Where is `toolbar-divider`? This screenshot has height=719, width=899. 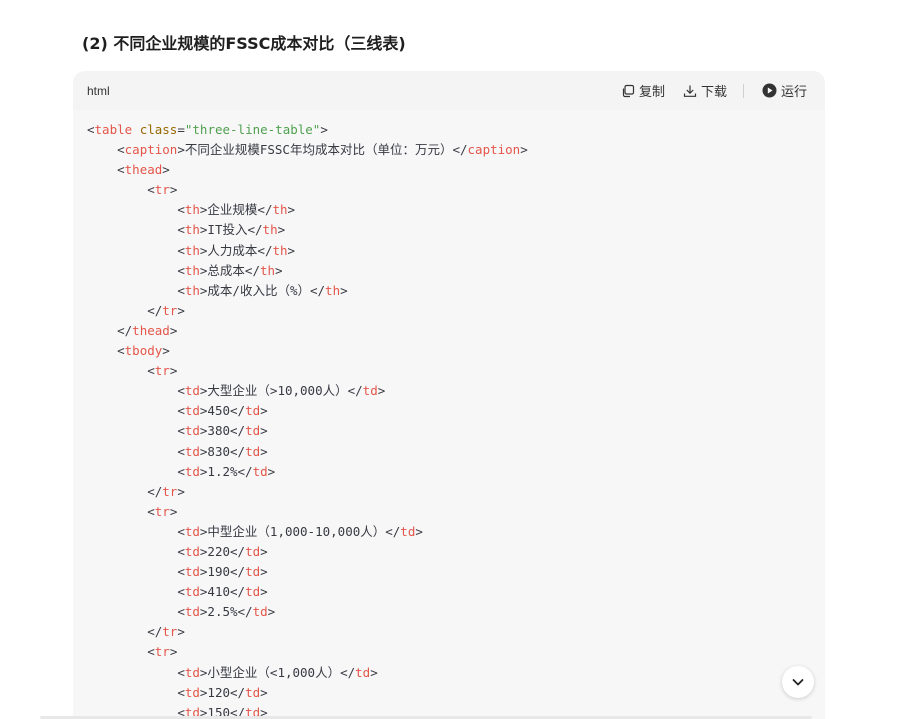 toolbar-divider is located at coordinates (743, 90).